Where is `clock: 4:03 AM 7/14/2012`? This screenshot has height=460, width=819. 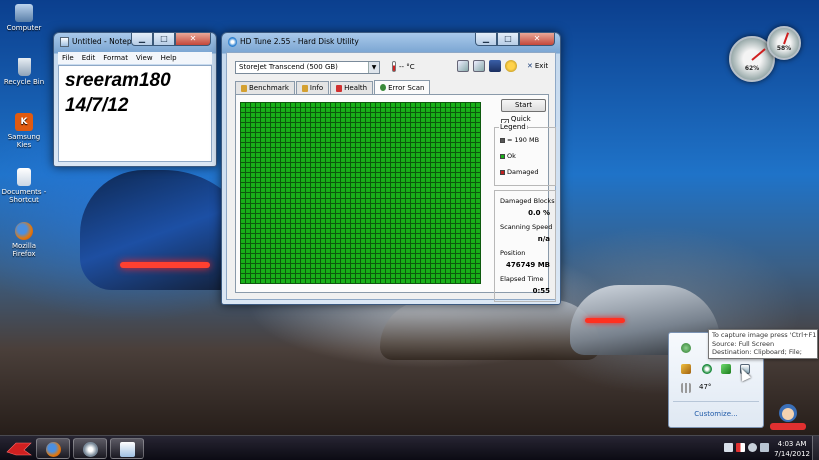 clock: 4:03 AM 7/14/2012 is located at coordinates (792, 449).